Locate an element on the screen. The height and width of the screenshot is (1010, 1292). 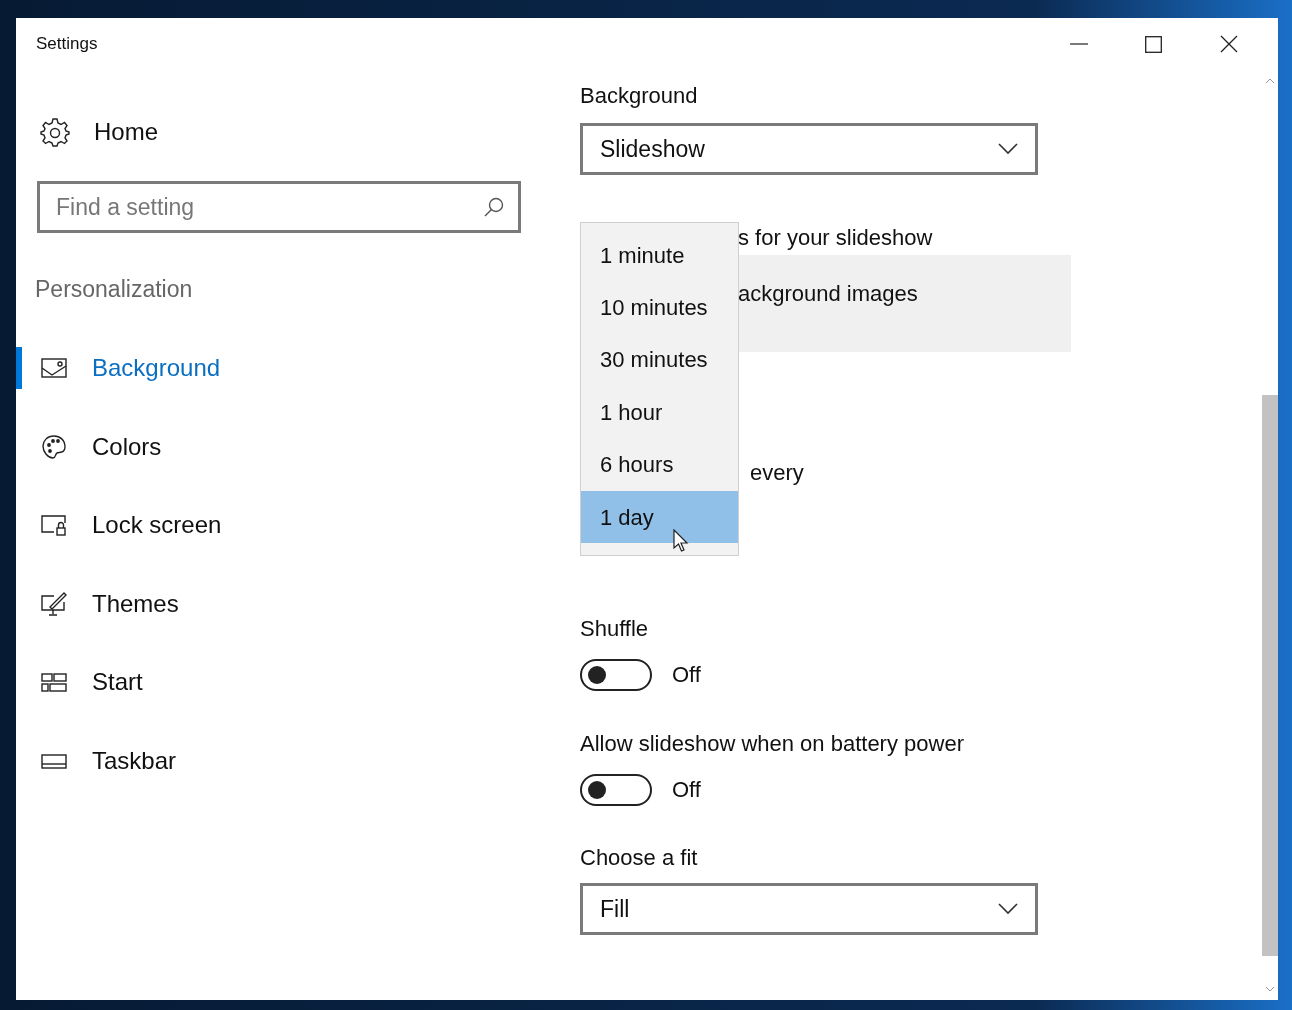
settings-icon is located at coordinates (55, 132).